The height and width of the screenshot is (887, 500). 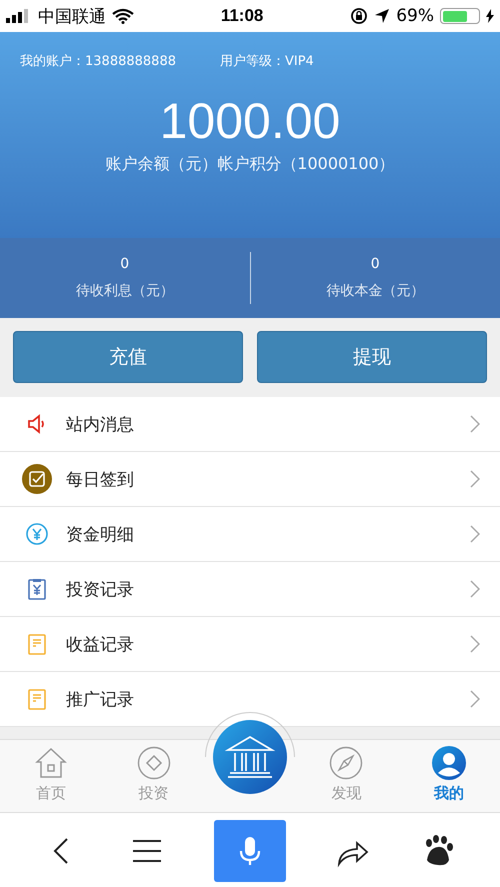 What do you see at coordinates (346, 763) in the screenshot?
I see `compass-icon` at bounding box center [346, 763].